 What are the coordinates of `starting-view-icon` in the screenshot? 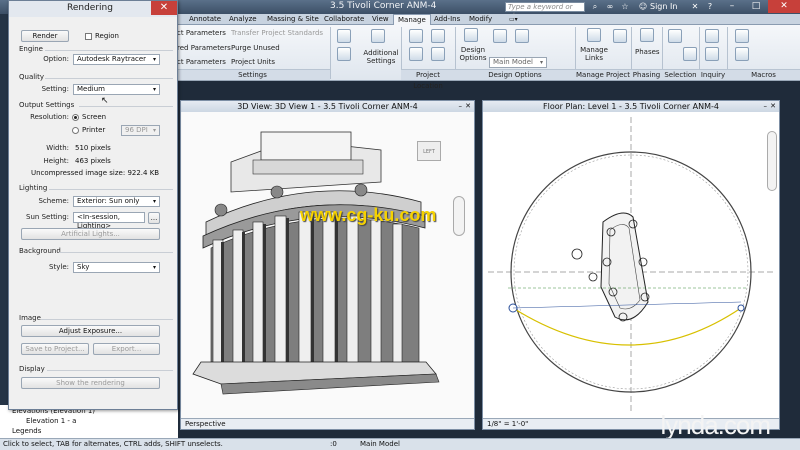 It's located at (620, 36).